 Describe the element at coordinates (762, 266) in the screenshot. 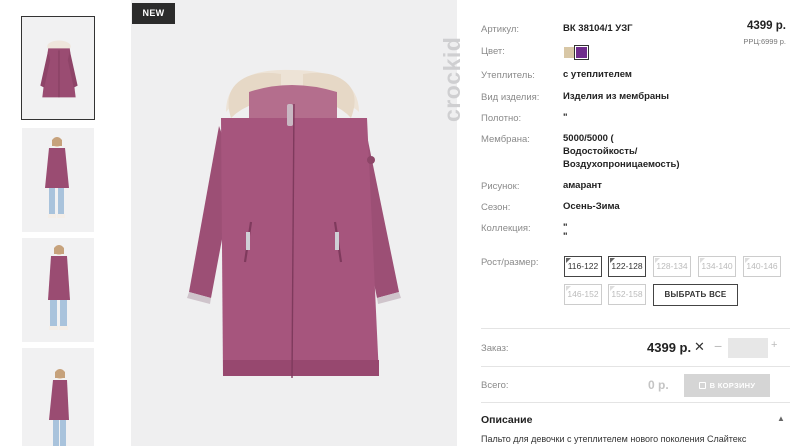

I see `size-option-140-146: 140-146` at that location.